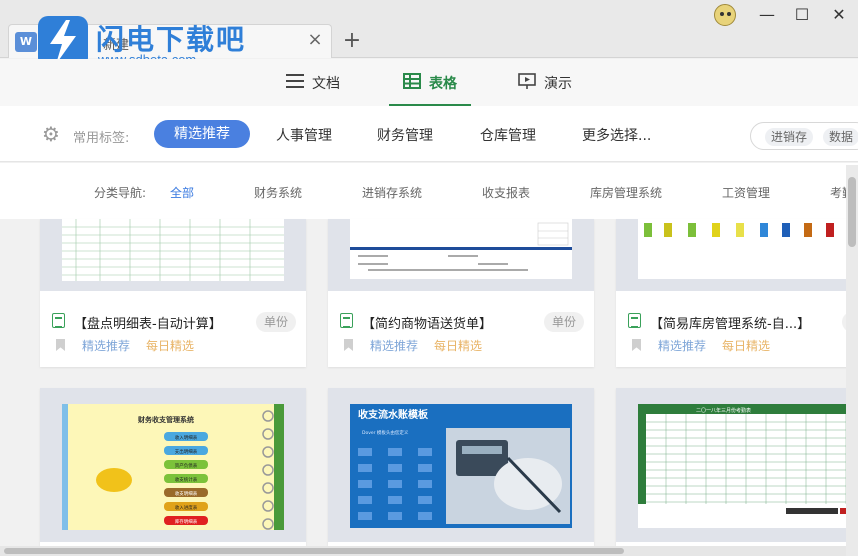 This screenshot has width=858, height=556. What do you see at coordinates (186, 451) in the screenshot?
I see `svg-text: 支出明细表` at bounding box center [186, 451].